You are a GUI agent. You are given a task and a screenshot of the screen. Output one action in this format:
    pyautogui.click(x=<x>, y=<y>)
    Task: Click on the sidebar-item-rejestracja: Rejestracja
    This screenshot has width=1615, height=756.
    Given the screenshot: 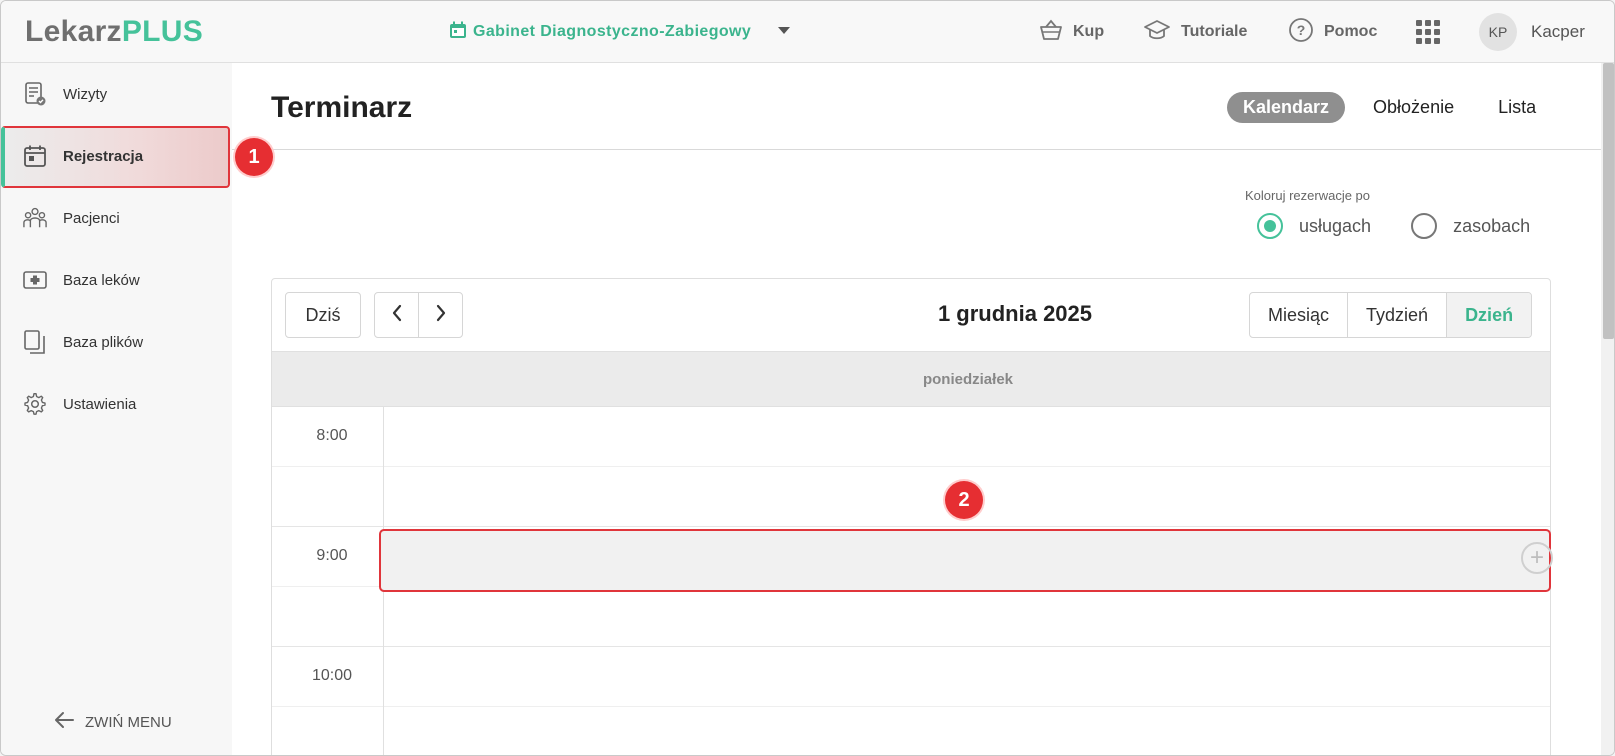 What is the action you would take?
    pyautogui.click(x=115, y=156)
    